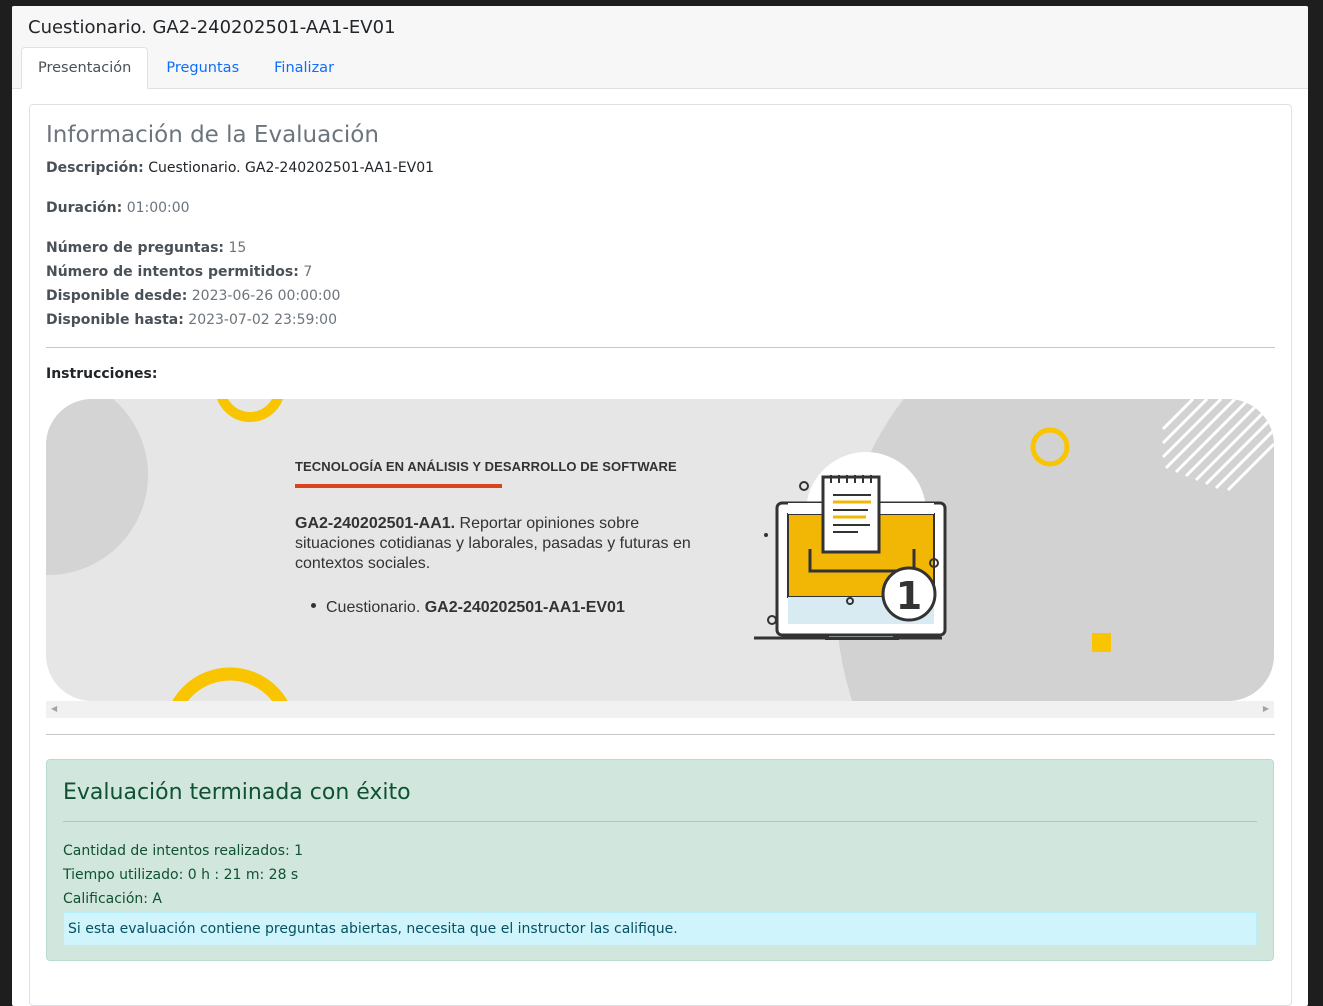  What do you see at coordinates (660, 821) in the screenshot?
I see `alert-divider` at bounding box center [660, 821].